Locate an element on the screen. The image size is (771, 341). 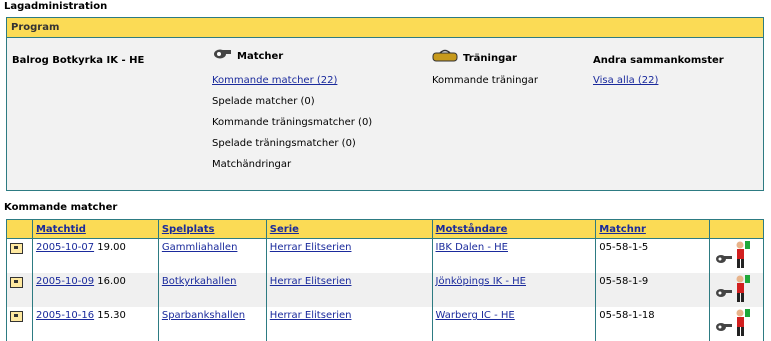
column-header-motstandare: Motståndare is located at coordinates (514, 229).